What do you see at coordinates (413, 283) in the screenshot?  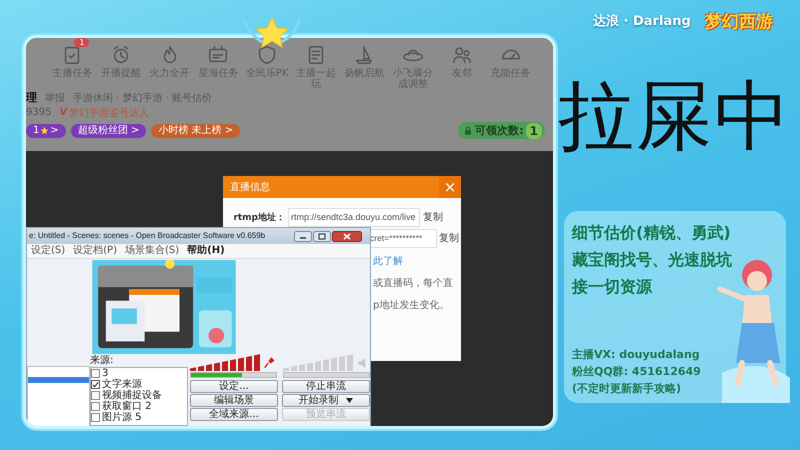 I see `note-text: 或直播码，每个直` at bounding box center [413, 283].